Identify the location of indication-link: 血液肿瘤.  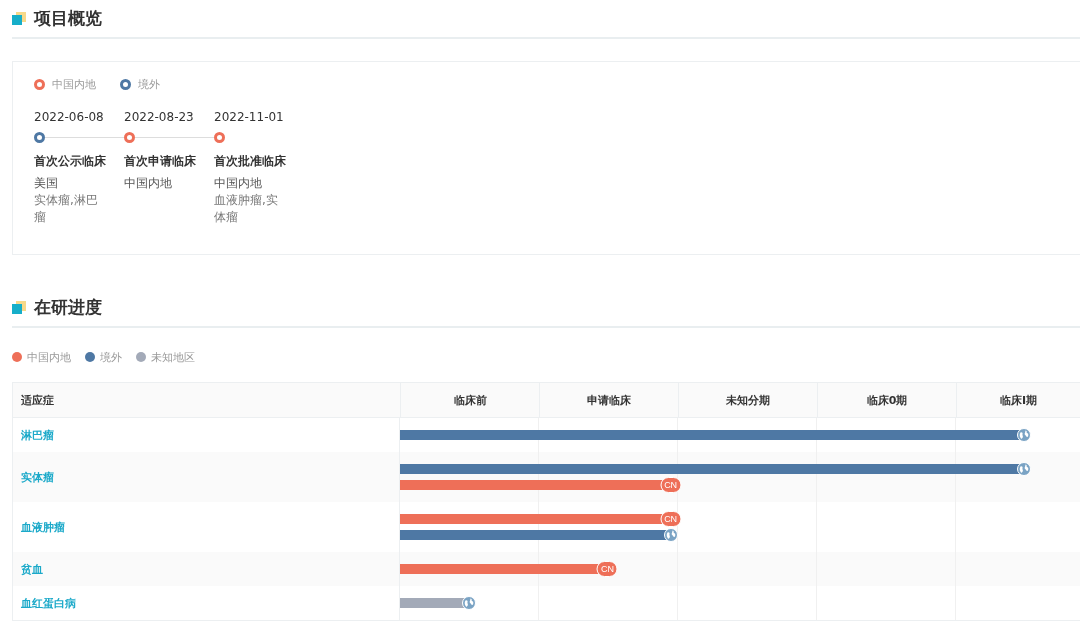
(43, 527).